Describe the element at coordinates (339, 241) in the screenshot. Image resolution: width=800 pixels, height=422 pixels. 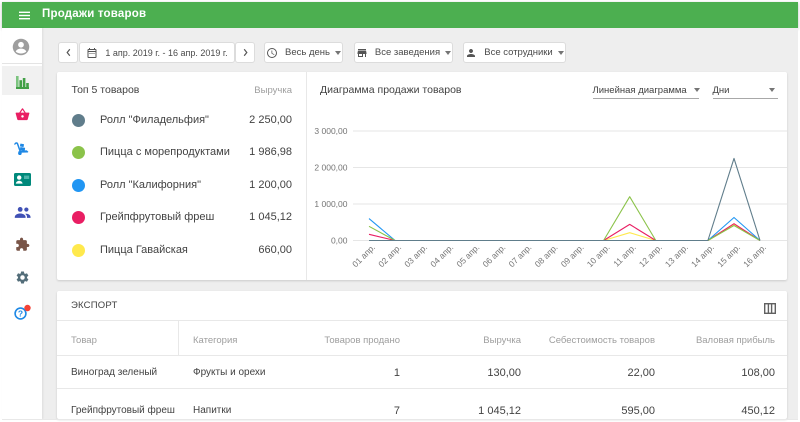
I see `svg-text: 0,00` at that location.